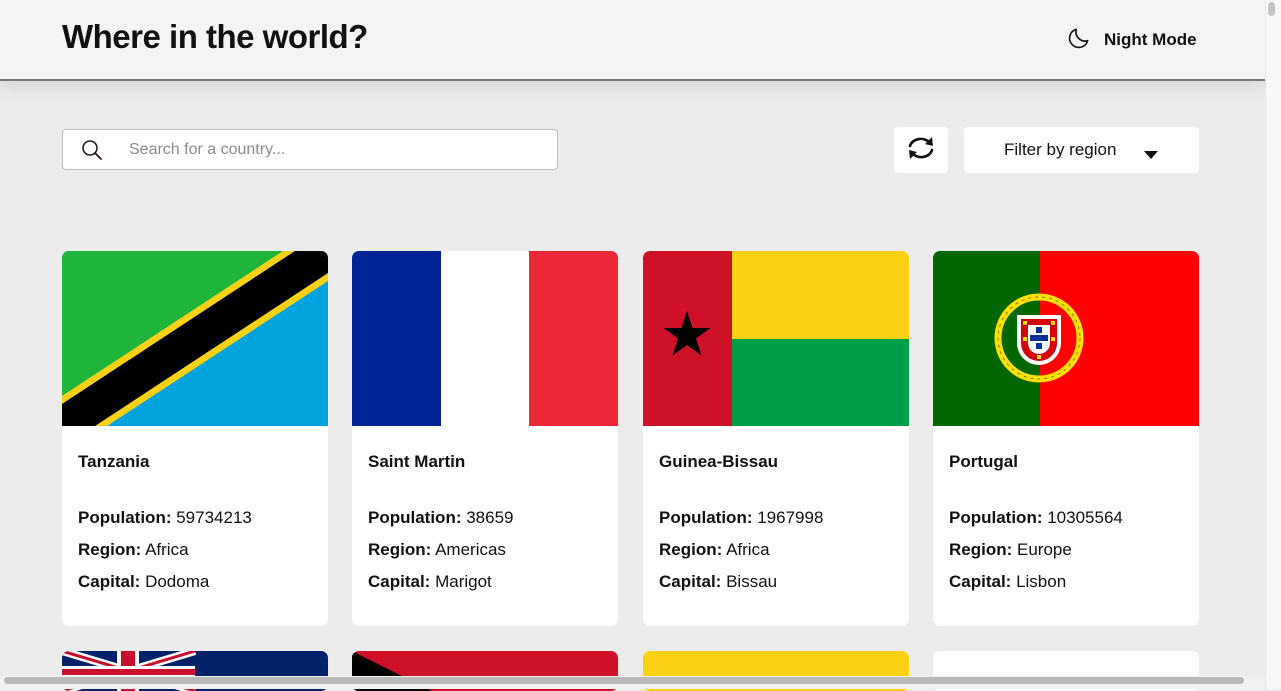  Describe the element at coordinates (485, 338) in the screenshot. I see `flag-saint-martin` at that location.